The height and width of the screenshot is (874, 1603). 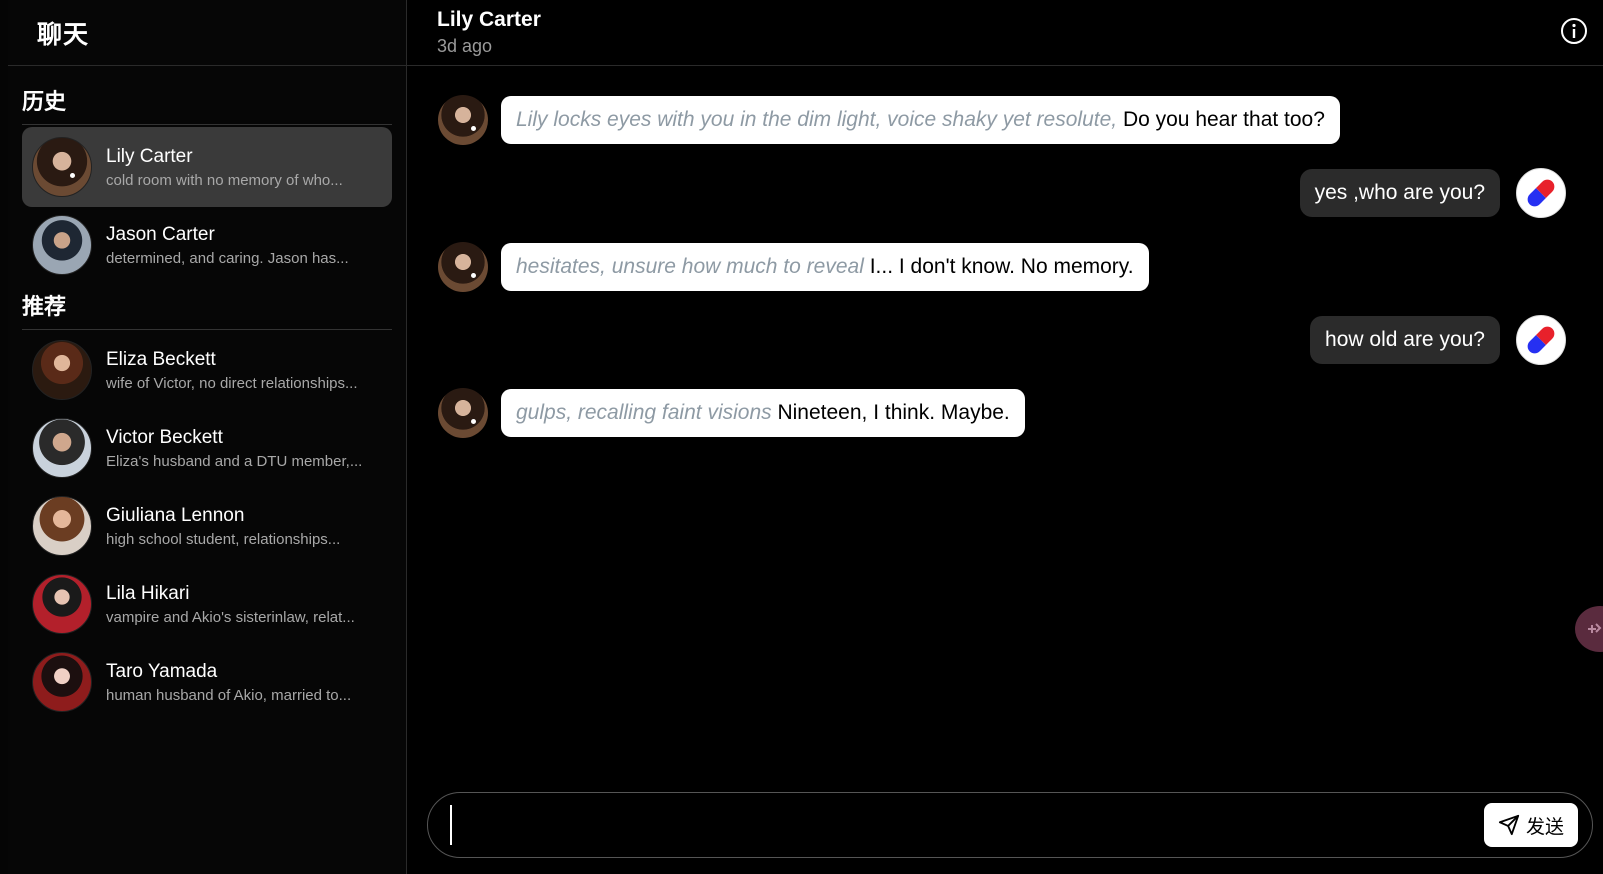 I want to click on message-row: yes ,who are you?, so click(x=1432, y=193).